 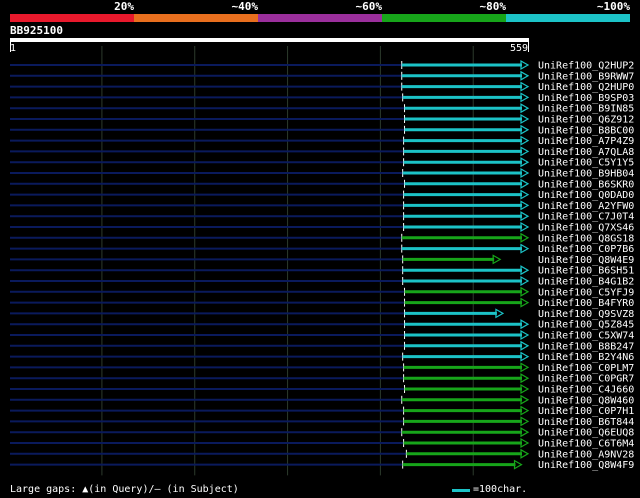 What do you see at coordinates (586, 238) in the screenshot?
I see `hit-label: UniRef100_Q8GS18` at bounding box center [586, 238].